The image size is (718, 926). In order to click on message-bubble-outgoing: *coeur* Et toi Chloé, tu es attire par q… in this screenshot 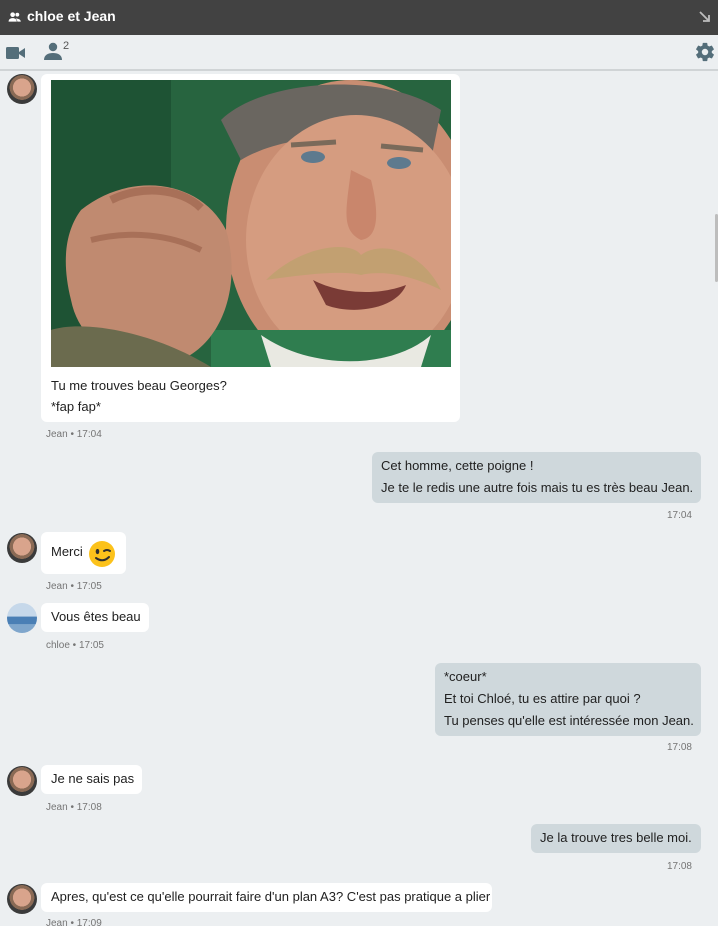, I will do `click(568, 699)`.